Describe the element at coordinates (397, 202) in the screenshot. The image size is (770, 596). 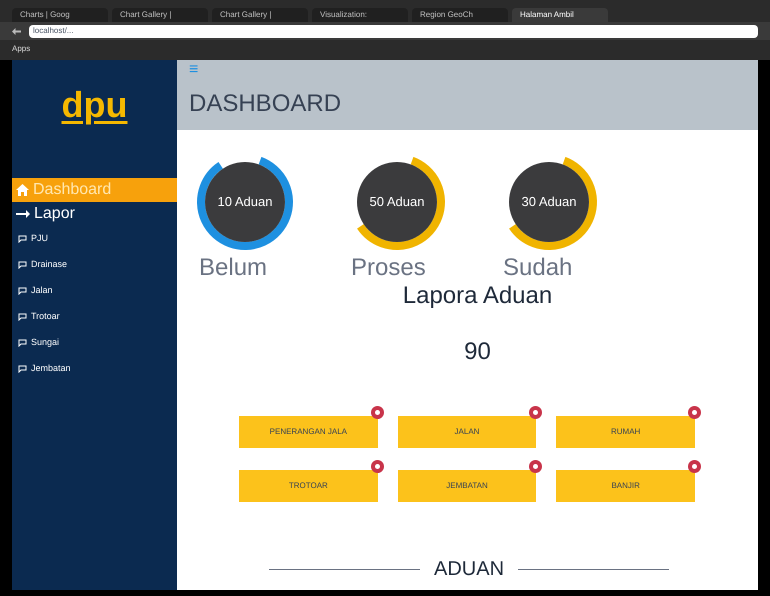
I see `stat-value: 50 Aduan` at that location.